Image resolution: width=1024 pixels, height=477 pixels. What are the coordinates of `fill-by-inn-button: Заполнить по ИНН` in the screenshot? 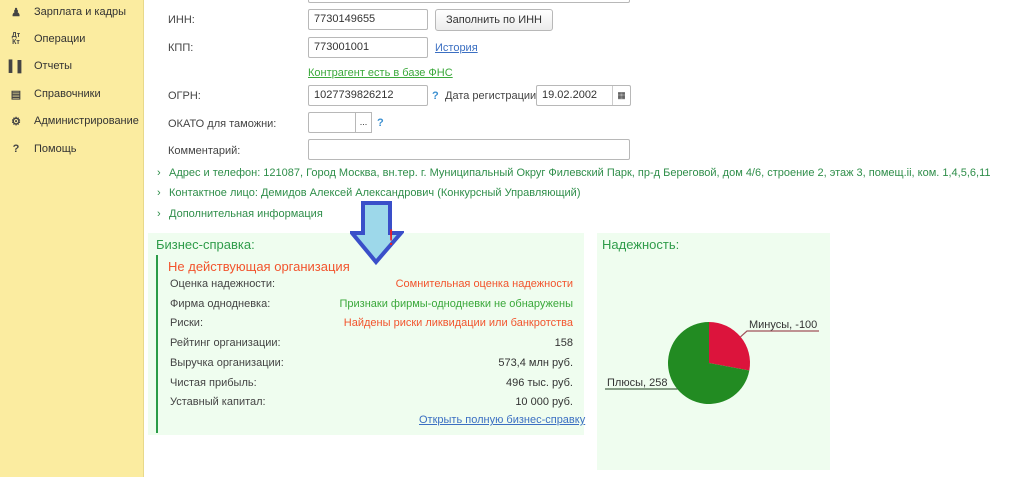 It's located at (494, 20).